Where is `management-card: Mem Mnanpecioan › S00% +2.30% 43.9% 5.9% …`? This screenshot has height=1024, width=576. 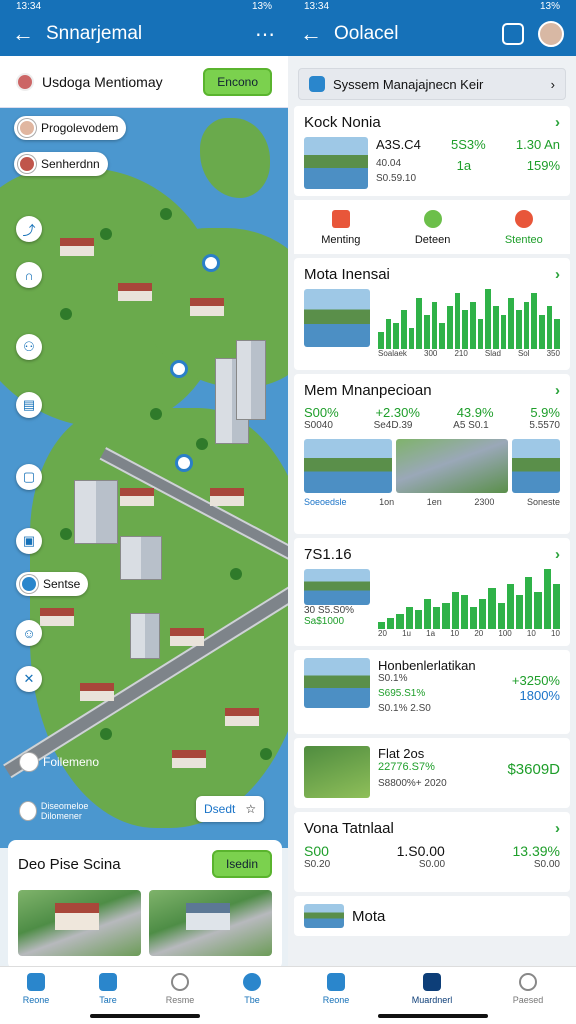 management-card: Mem Mnanpecioan › S00% +2.30% 43.9% 5.9% … is located at coordinates (432, 454).